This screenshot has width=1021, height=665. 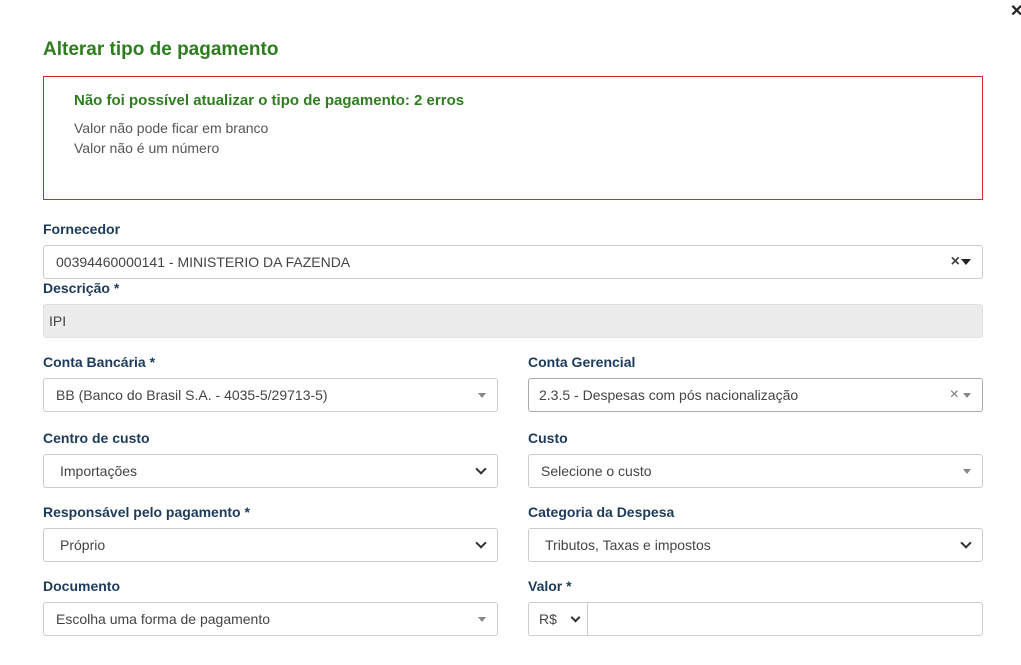 What do you see at coordinates (669, 395) in the screenshot?
I see `conta-gerencial-value: 2.3.5 - Despesas com pós nacionalização` at bounding box center [669, 395].